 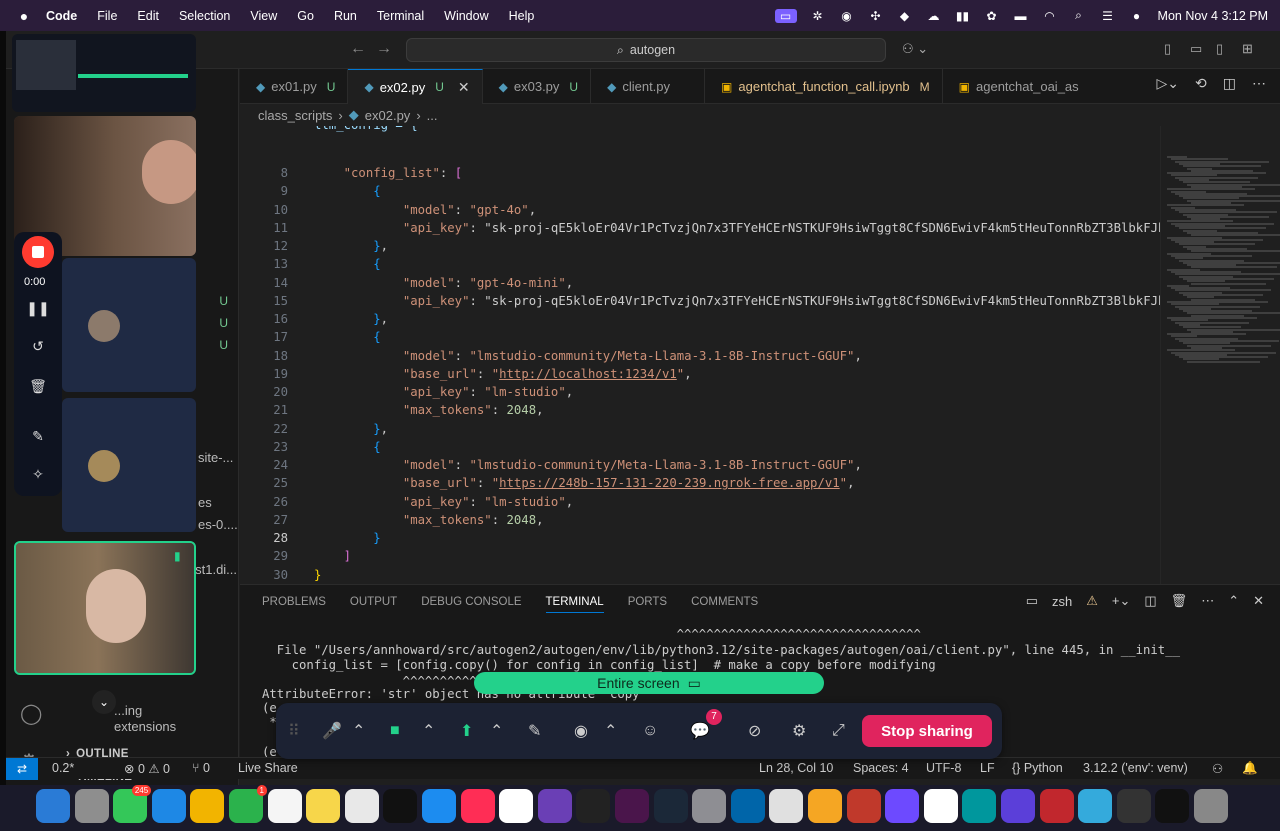 I want to click on annotate-pen-icon: ✎, so click(x=534, y=731).